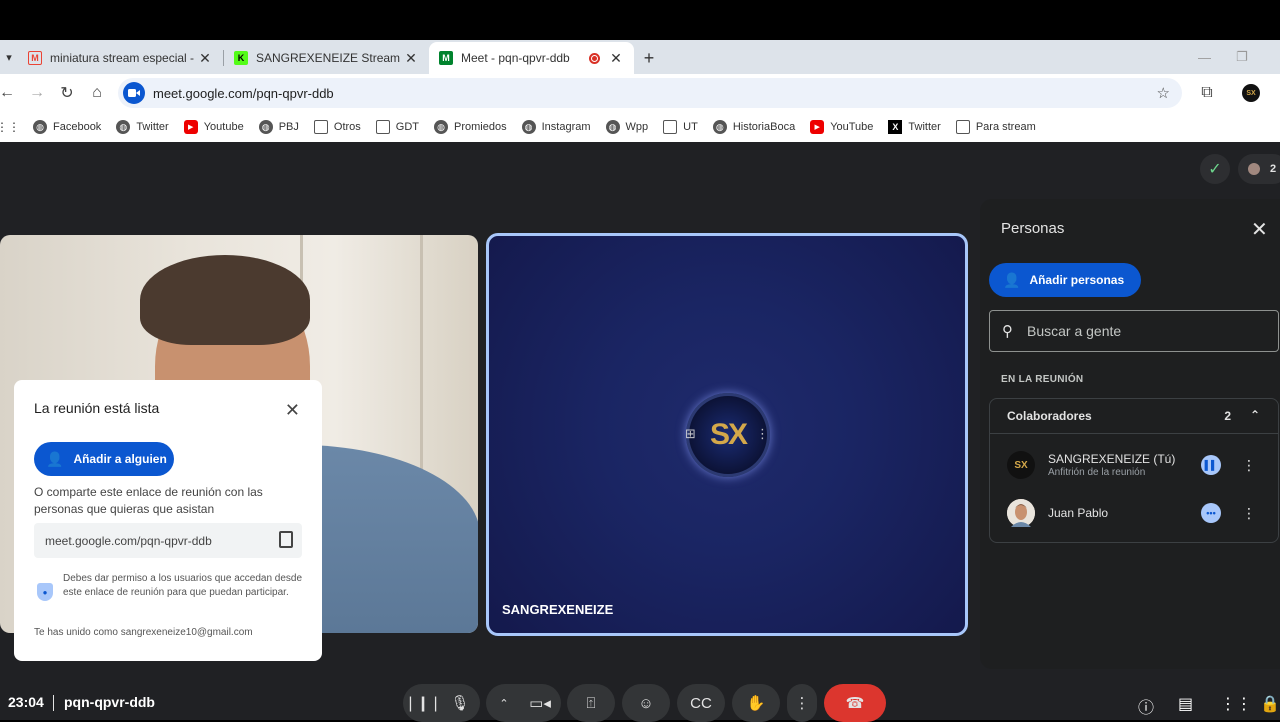  What do you see at coordinates (109, 702) in the screenshot?
I see `meeting-code: pqn-qpvr-ddb` at bounding box center [109, 702].